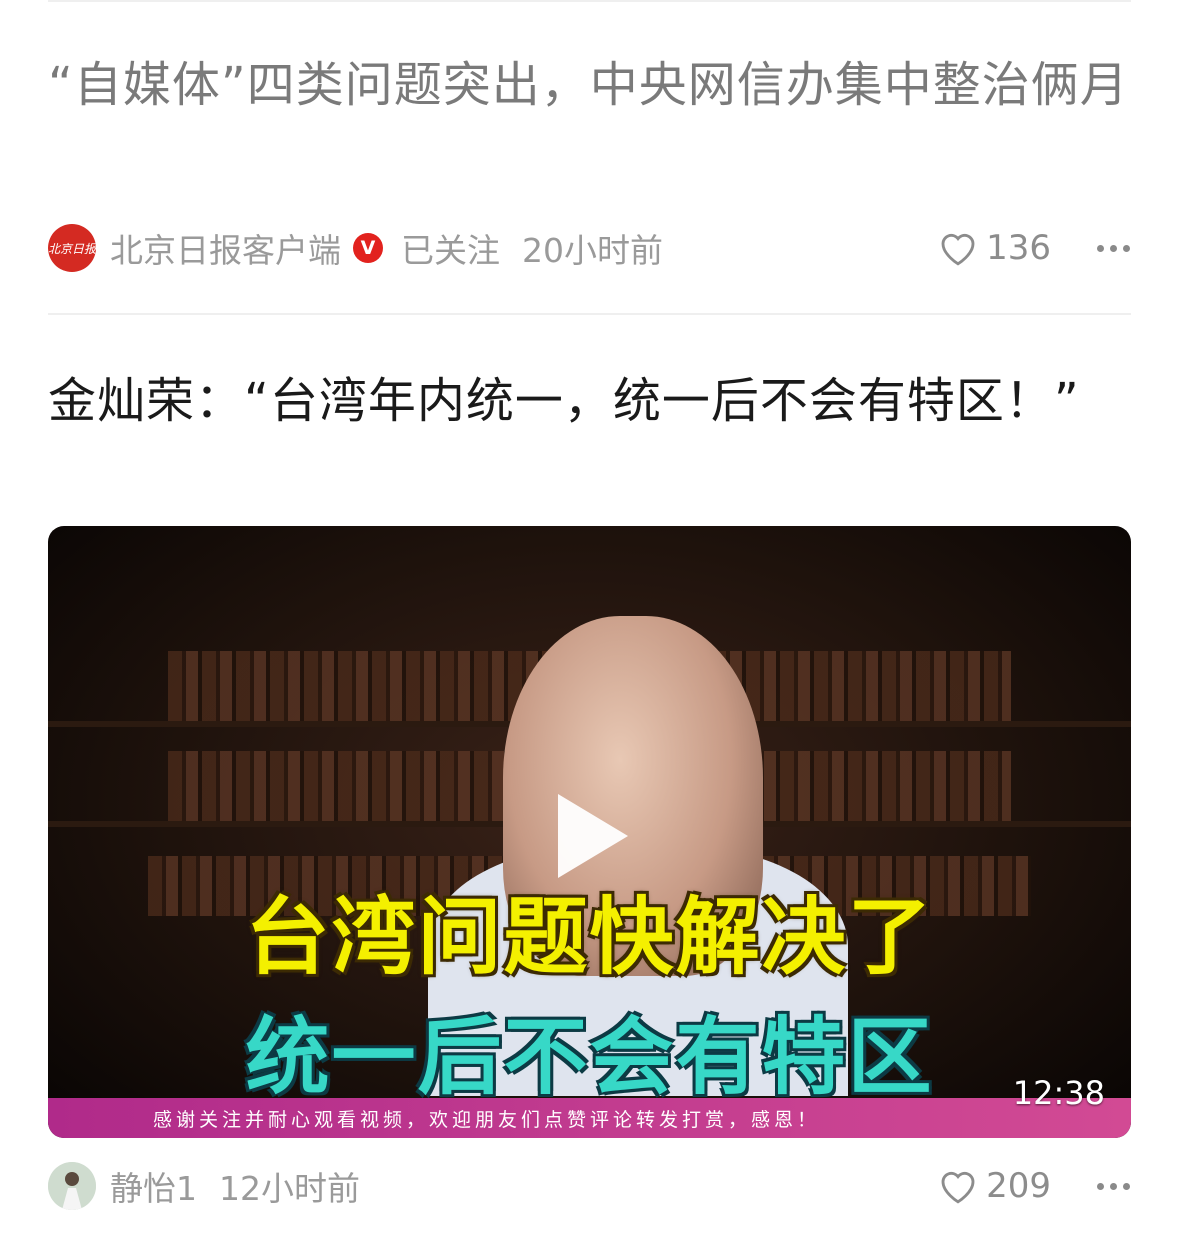 The height and width of the screenshot is (1251, 1179). I want to click on like-button: 209, so click(994, 1186).